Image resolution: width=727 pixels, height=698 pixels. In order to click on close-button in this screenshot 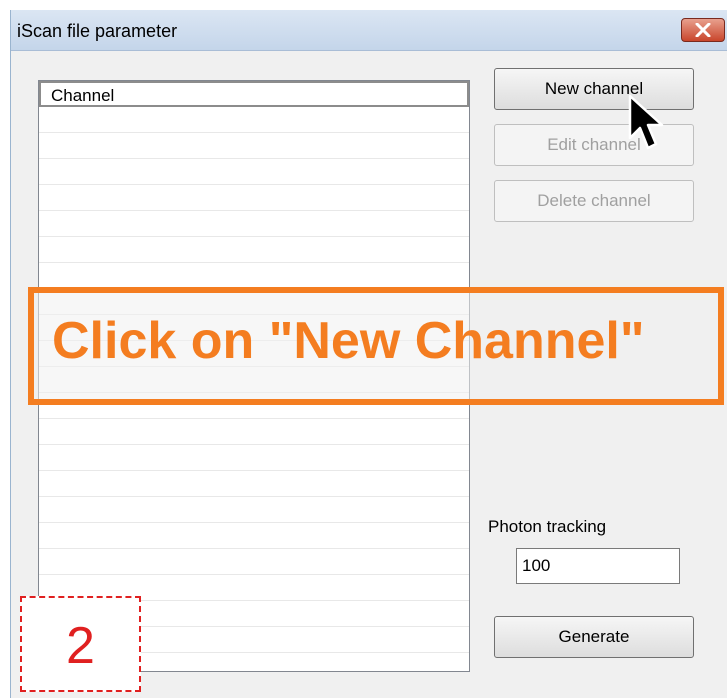, I will do `click(703, 30)`.